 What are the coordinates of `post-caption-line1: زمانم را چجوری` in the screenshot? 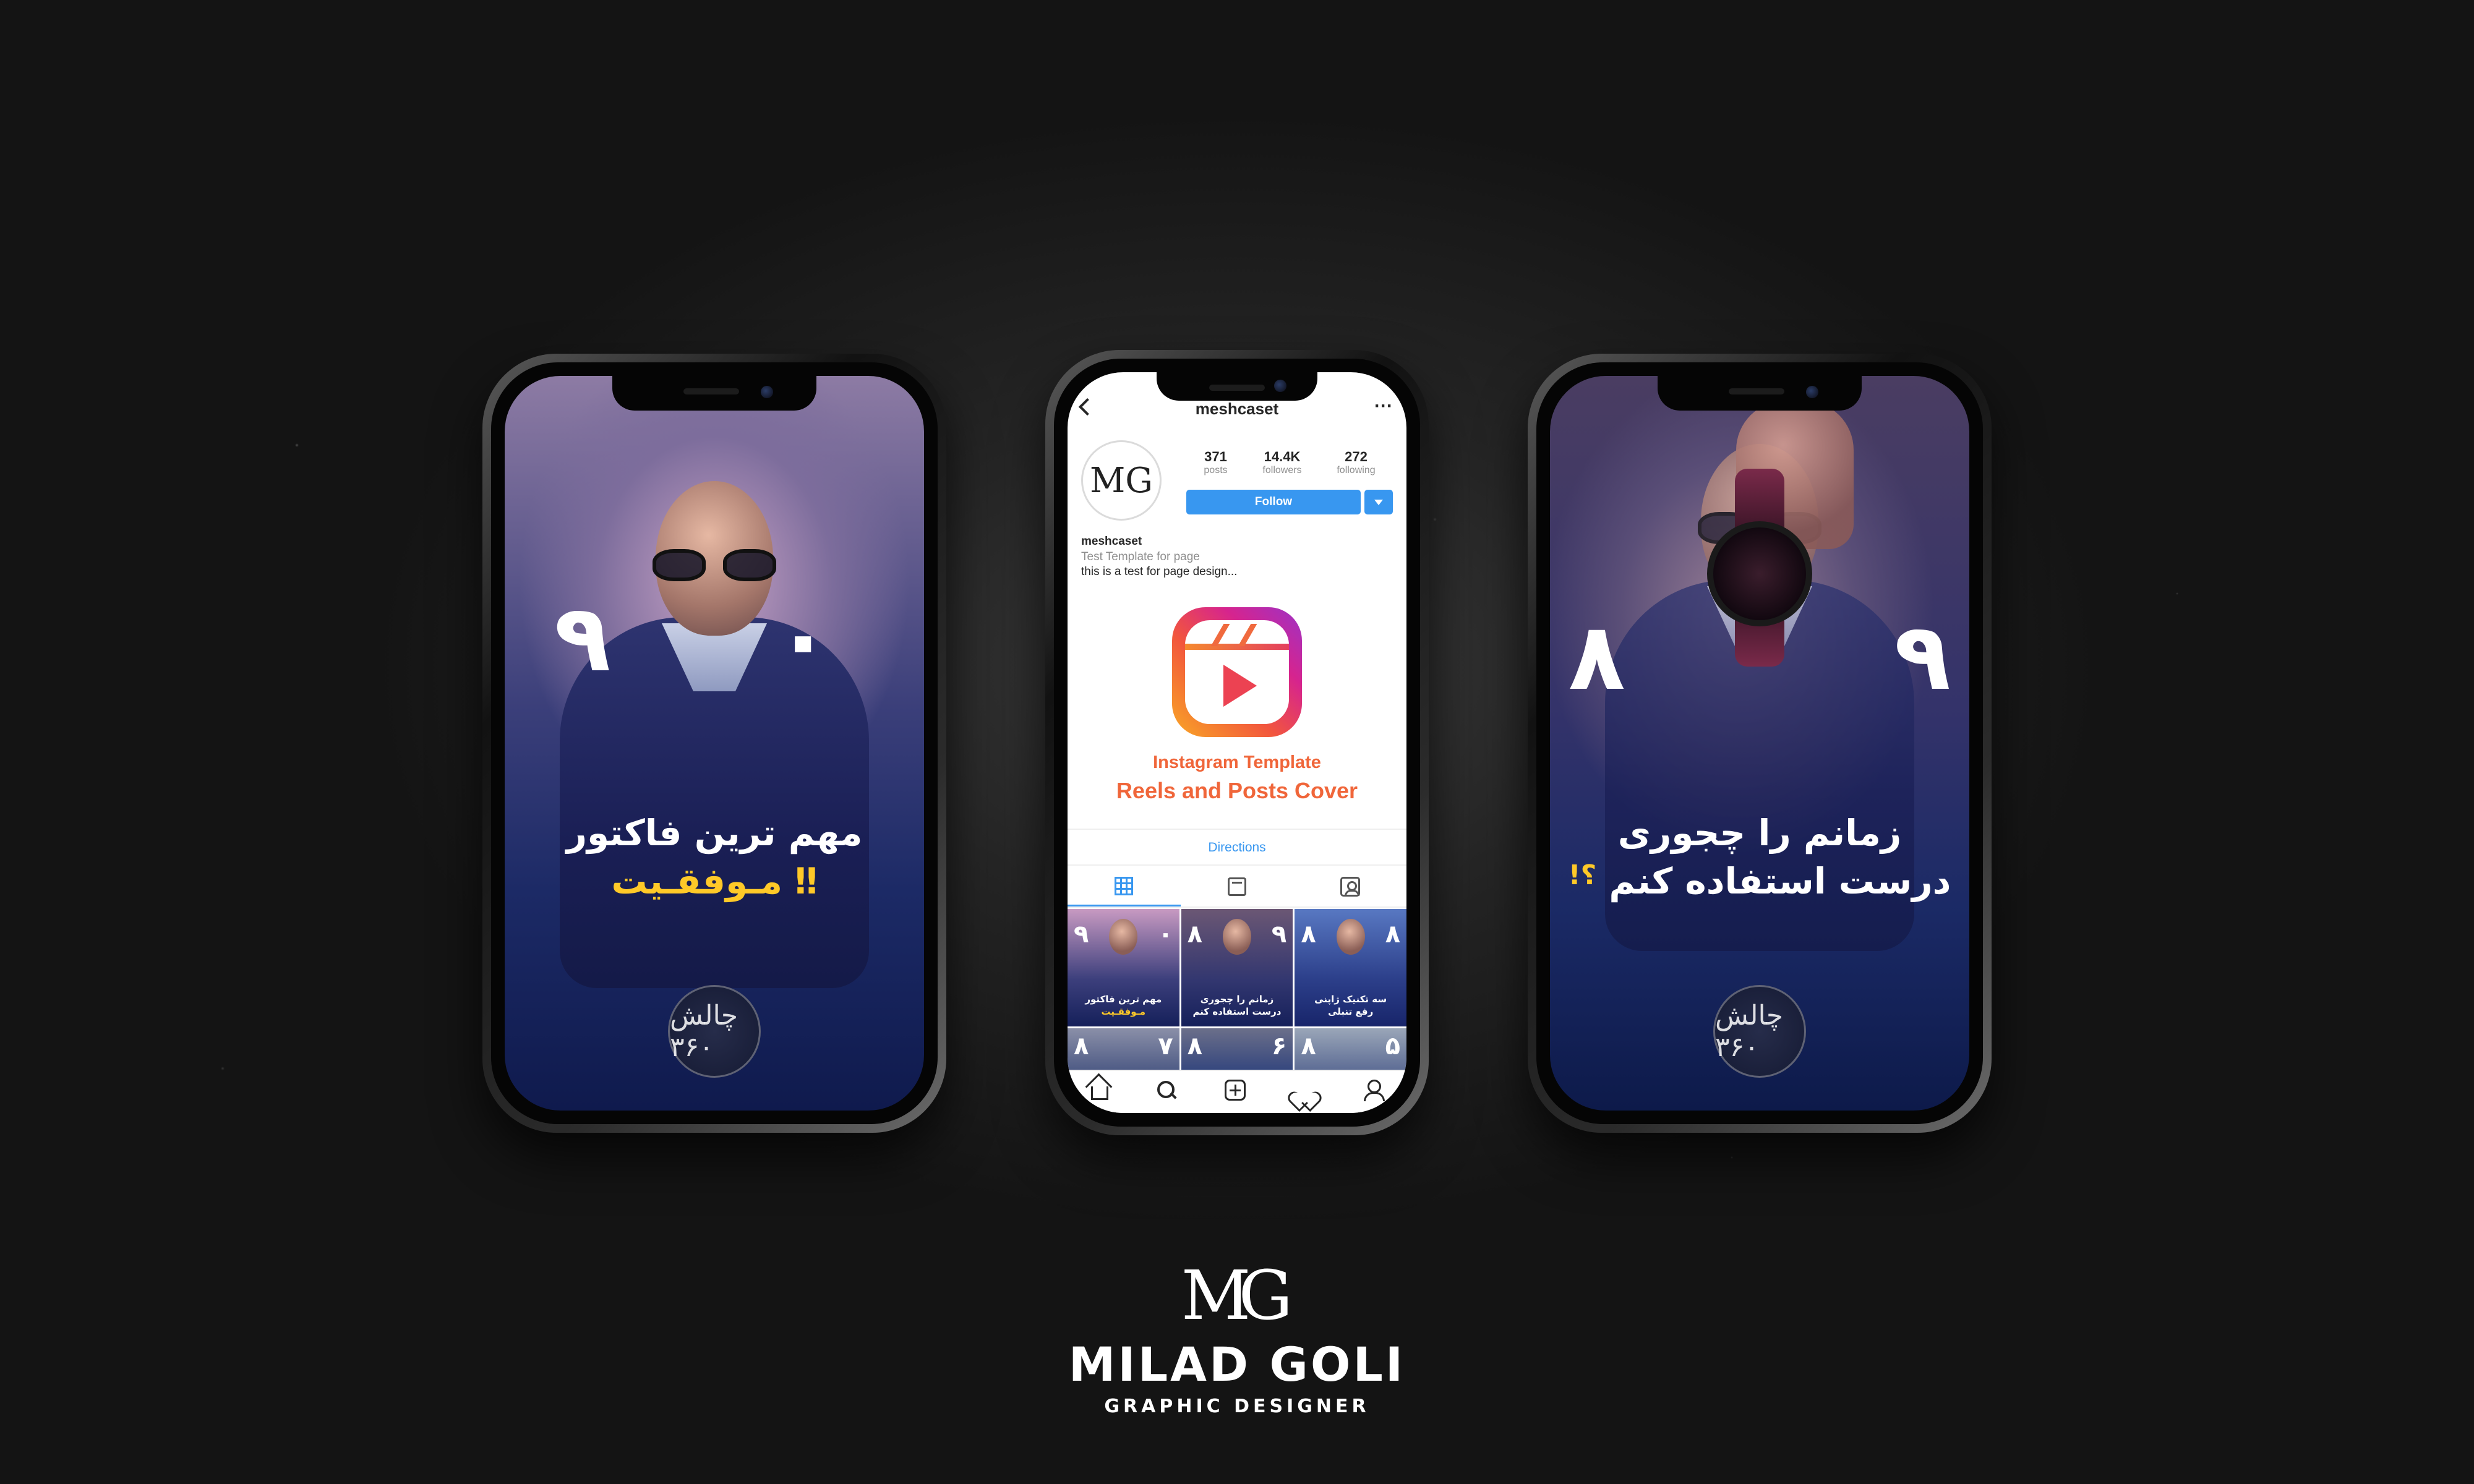 It's located at (1237, 999).